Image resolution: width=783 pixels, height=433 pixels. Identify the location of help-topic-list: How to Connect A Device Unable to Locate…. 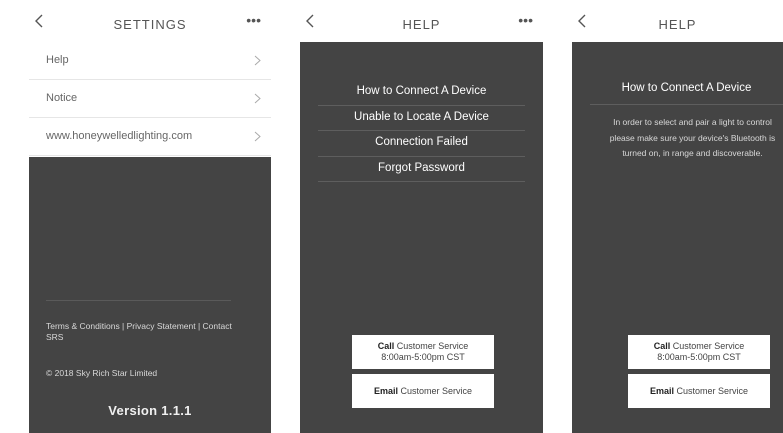
(421, 131).